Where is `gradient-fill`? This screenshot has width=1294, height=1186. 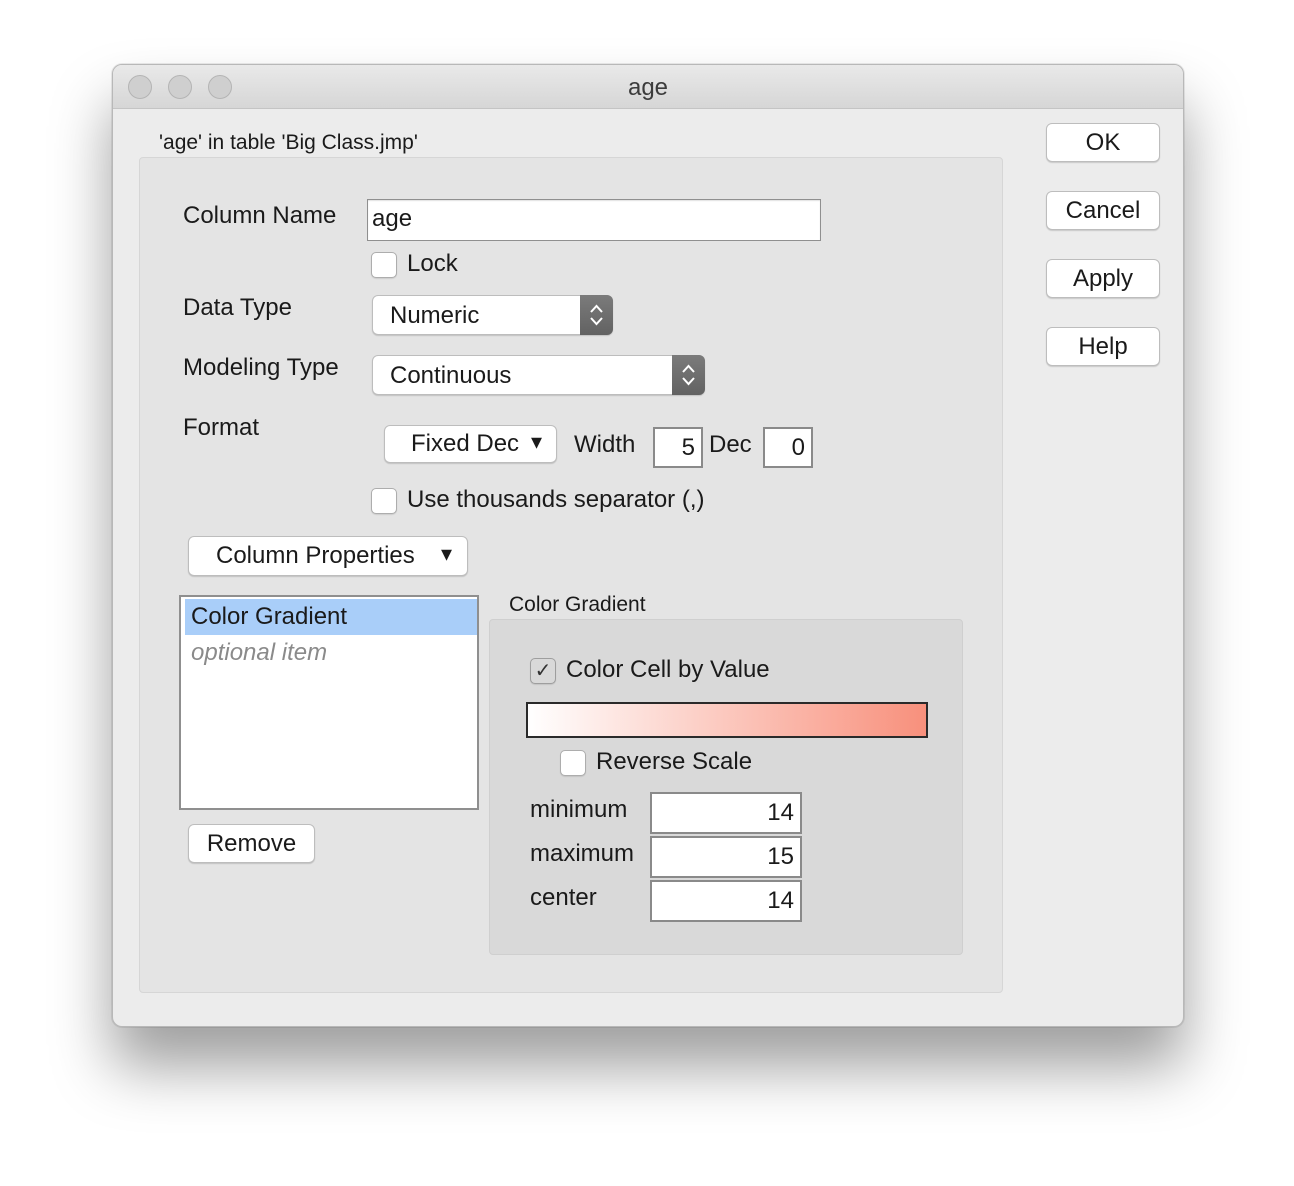 gradient-fill is located at coordinates (727, 720).